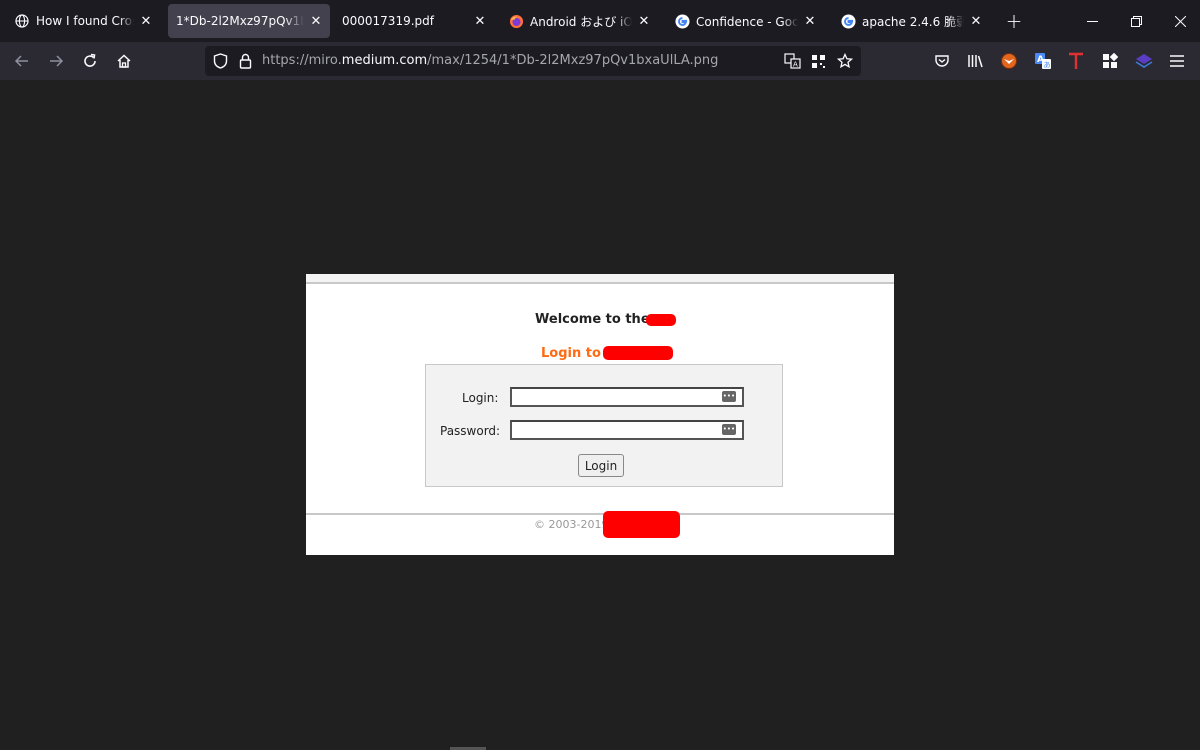 This screenshot has width=1200, height=750. I want to click on tab-title: How I found Cross-Site, so click(85, 21).